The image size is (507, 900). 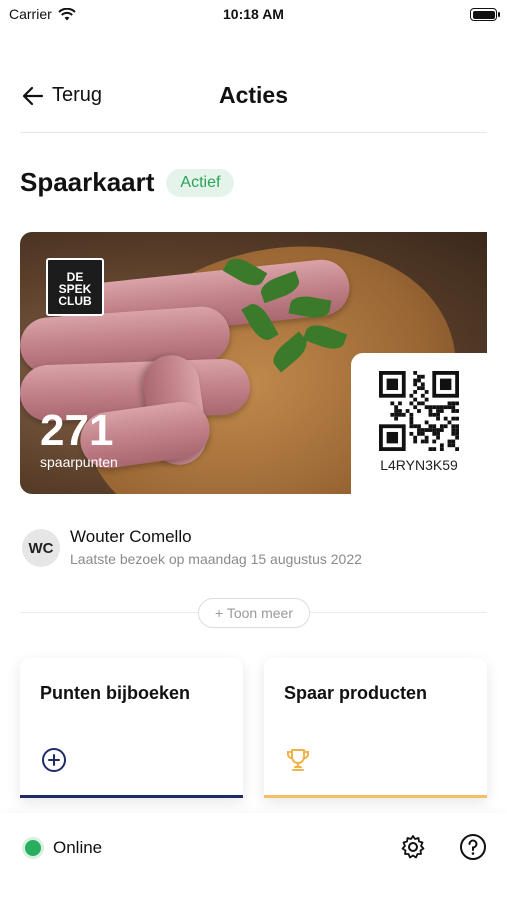 I want to click on section-title: Spaarkaart, so click(x=87, y=182).